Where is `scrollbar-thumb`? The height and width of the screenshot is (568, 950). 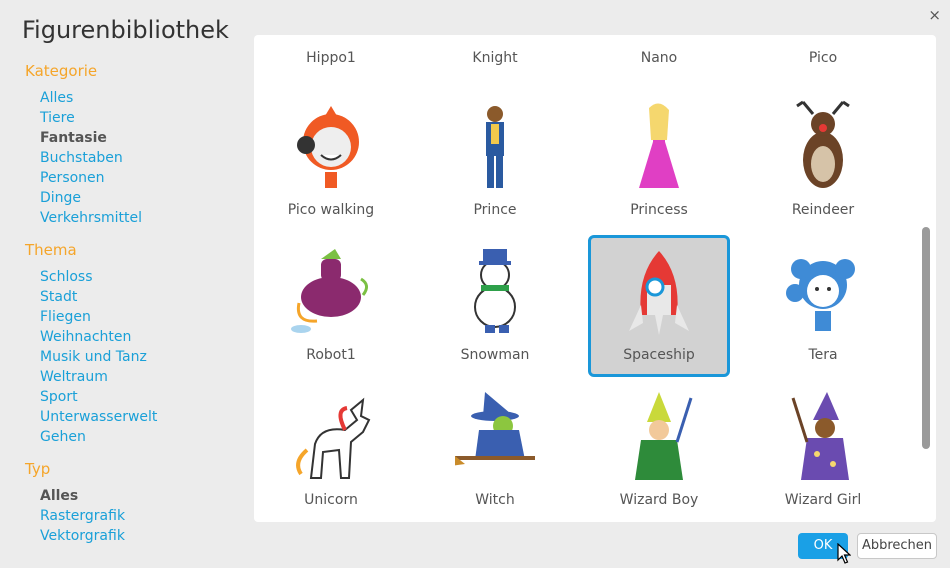 scrollbar-thumb is located at coordinates (926, 338).